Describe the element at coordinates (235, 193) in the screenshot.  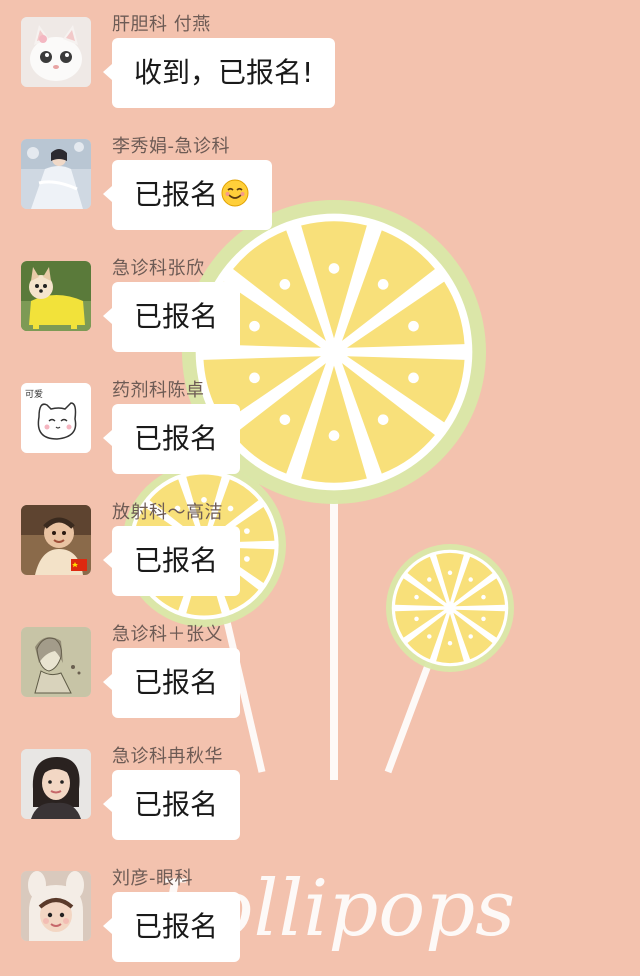
I see `smiling-face-icon` at that location.